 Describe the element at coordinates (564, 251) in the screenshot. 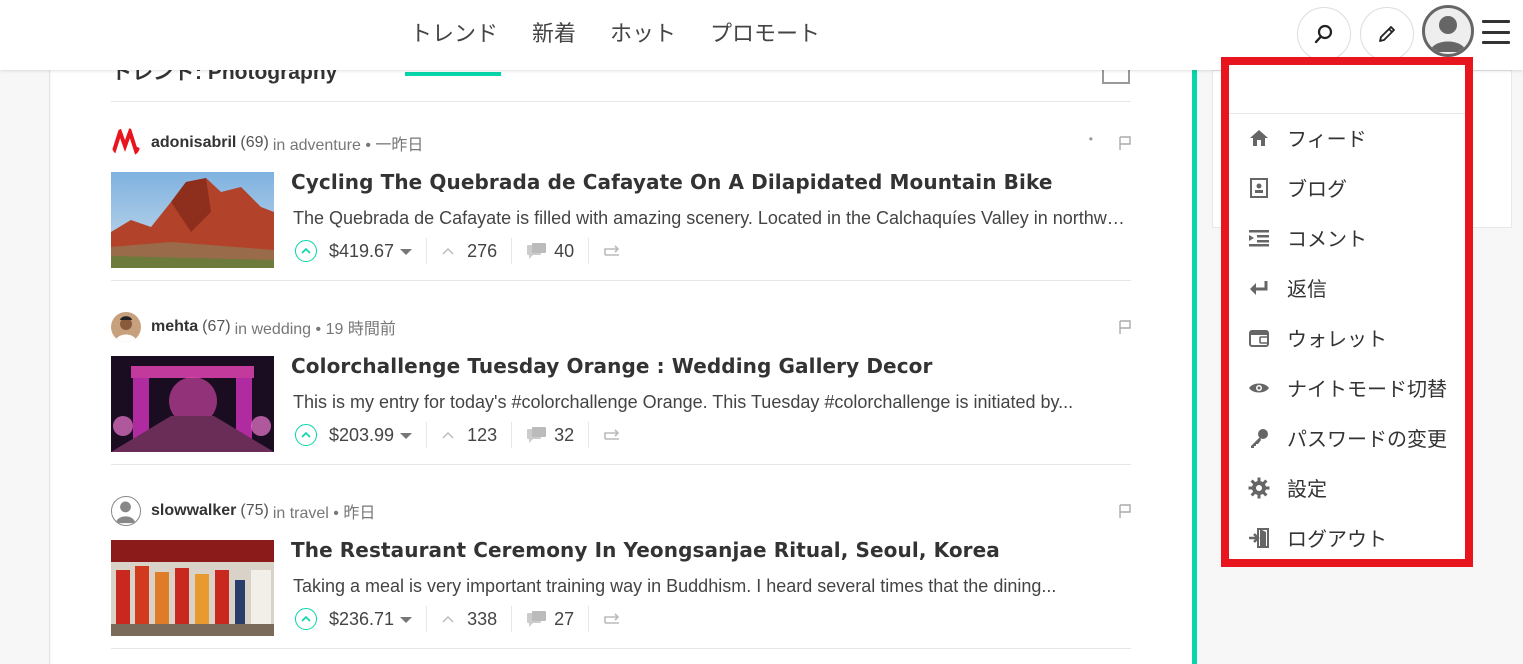

I see `comment-count: 40` at that location.